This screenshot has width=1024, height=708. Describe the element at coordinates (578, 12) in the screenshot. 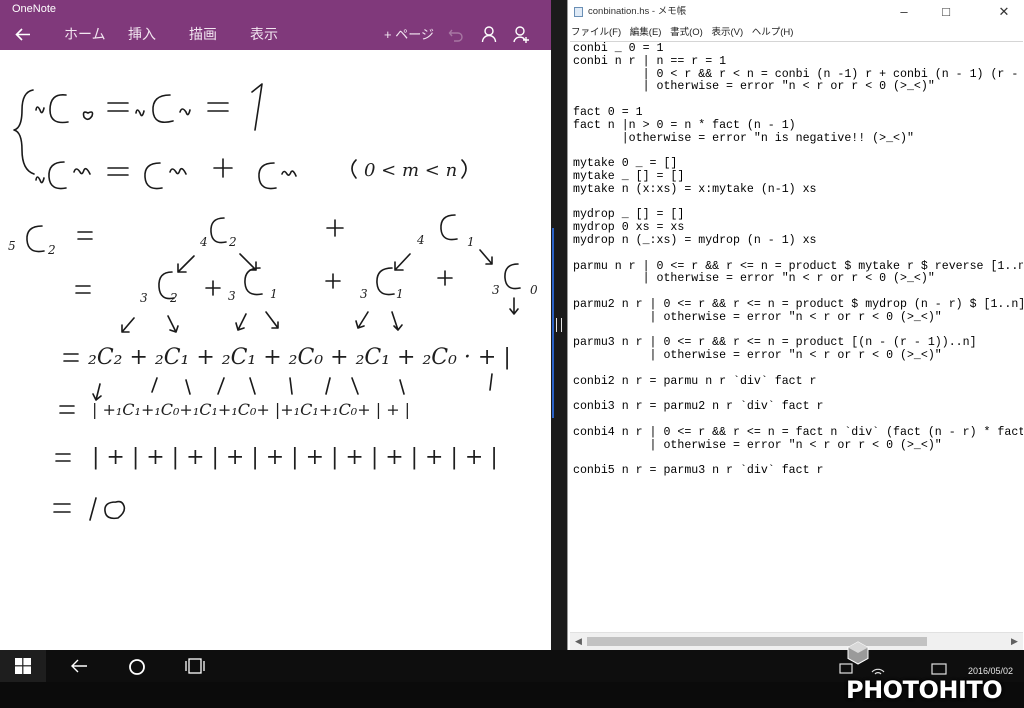

I see `notepad-app-icon` at that location.